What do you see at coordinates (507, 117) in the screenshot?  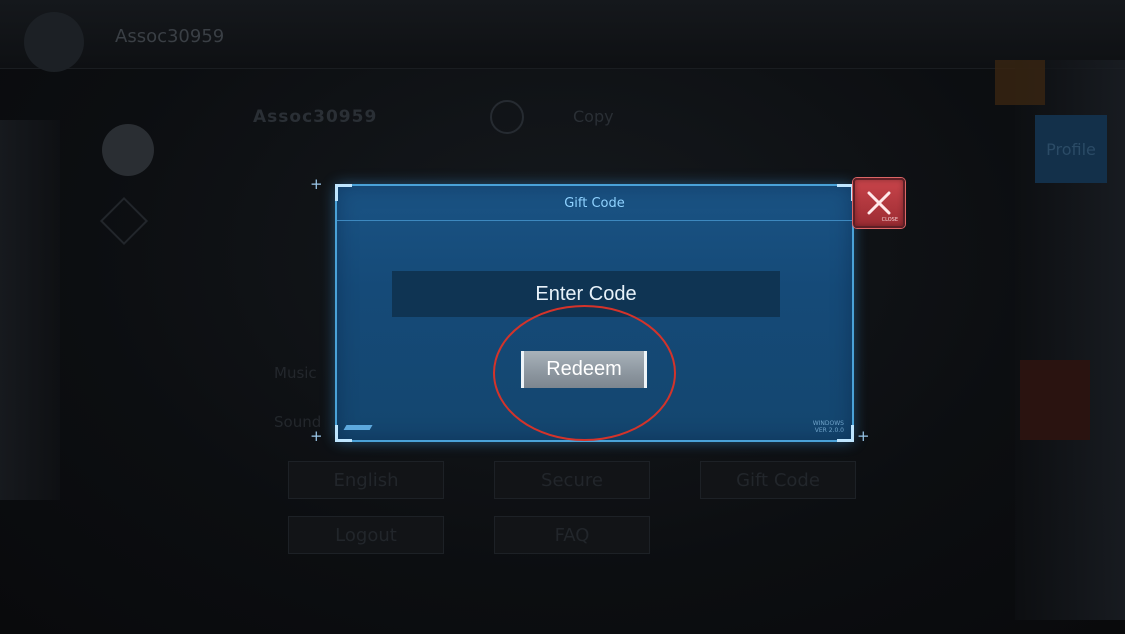 I see `edit-icon` at bounding box center [507, 117].